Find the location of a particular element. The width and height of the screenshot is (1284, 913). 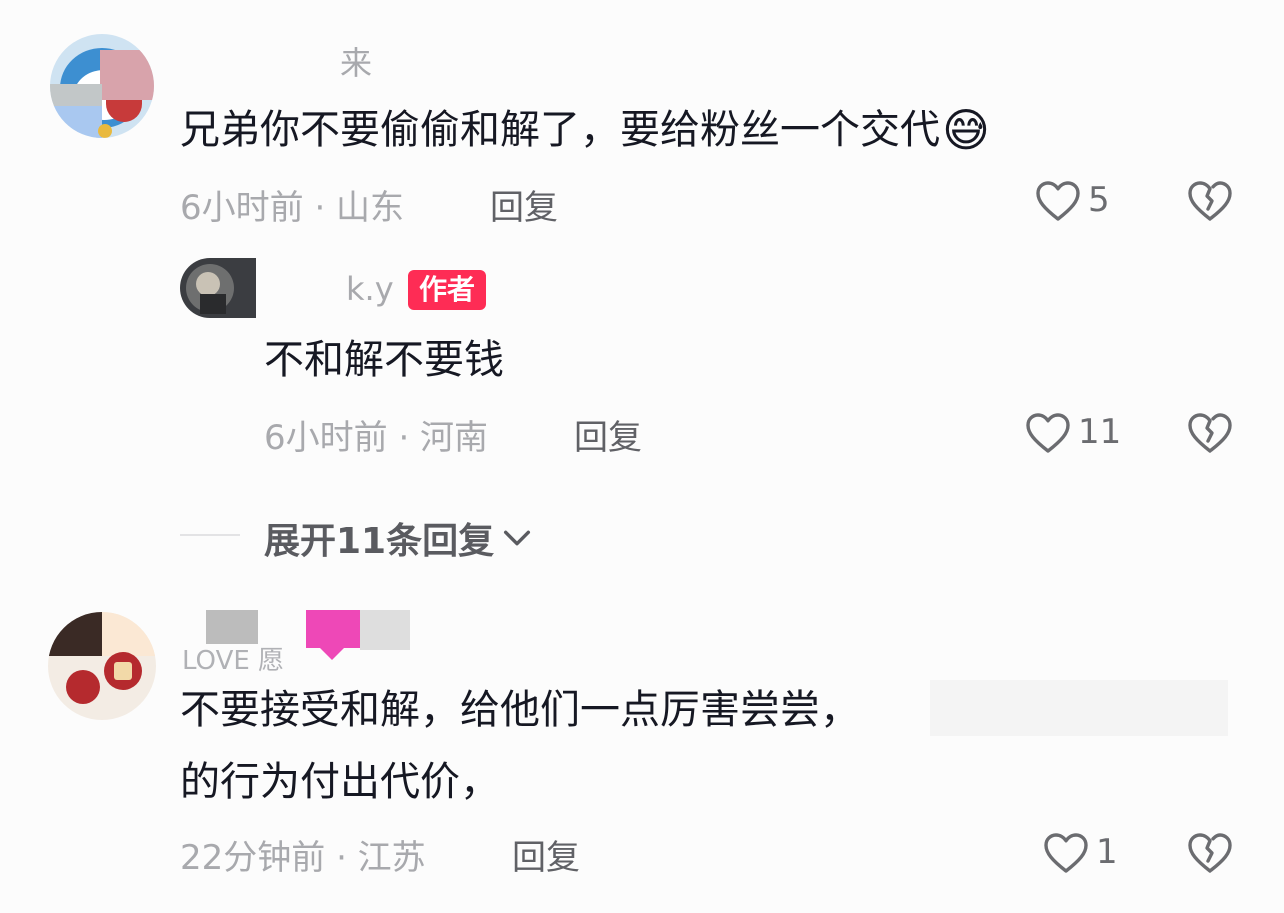

expand-replies-label: 展开11条回复 is located at coordinates (379, 541).